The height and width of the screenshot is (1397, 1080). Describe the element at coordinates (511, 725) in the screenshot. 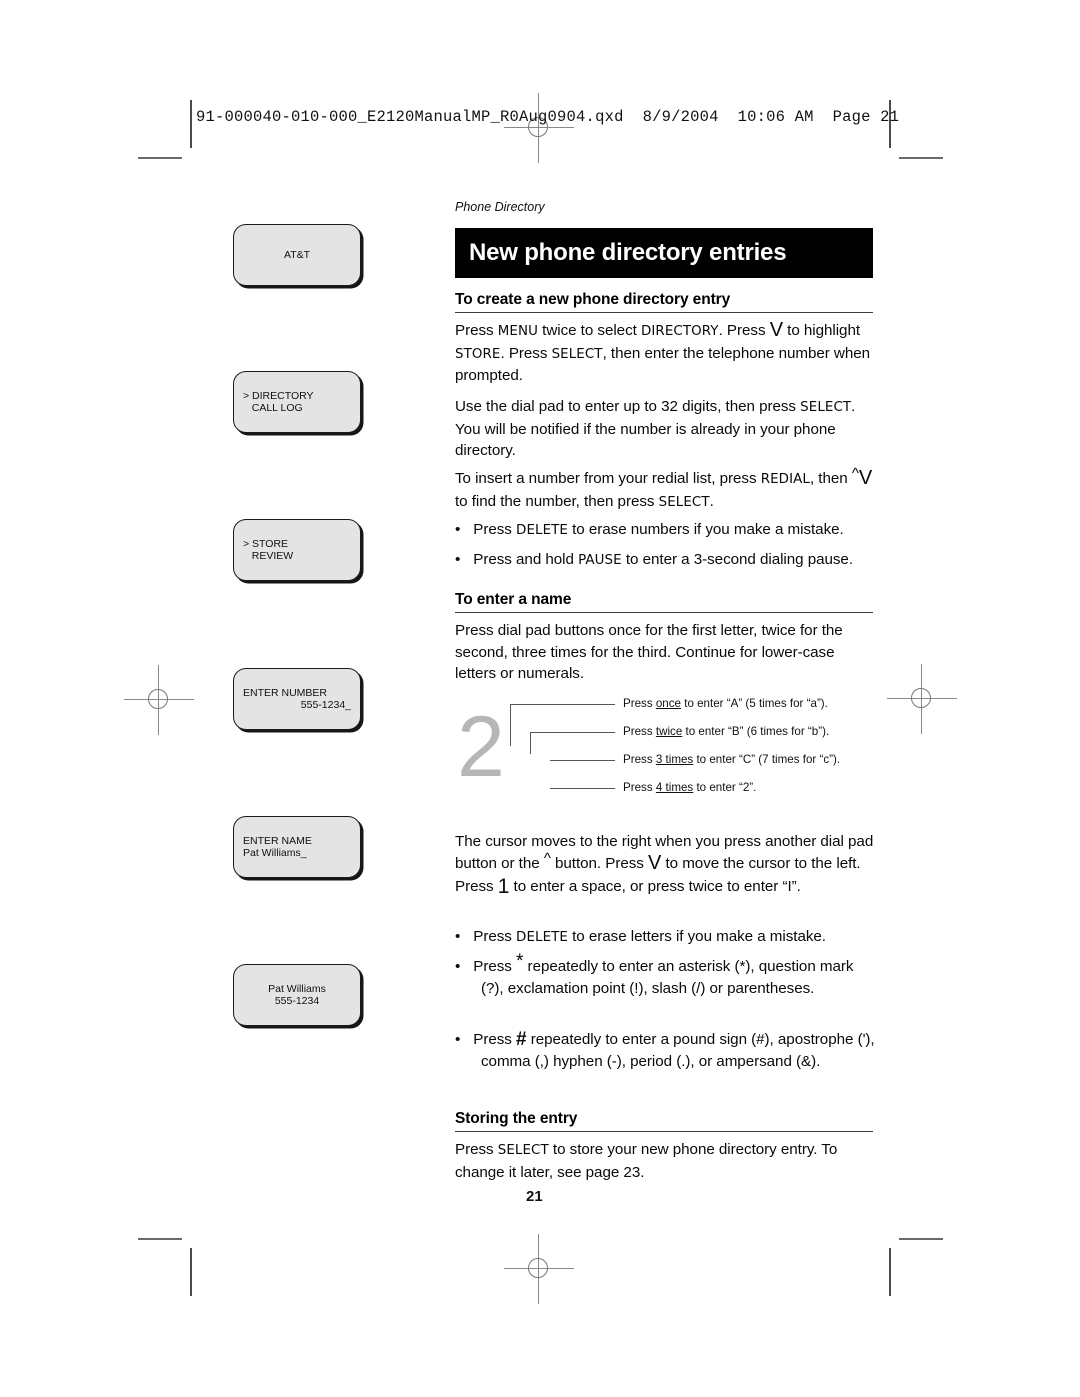

I see `leader-line-1-drop` at that location.